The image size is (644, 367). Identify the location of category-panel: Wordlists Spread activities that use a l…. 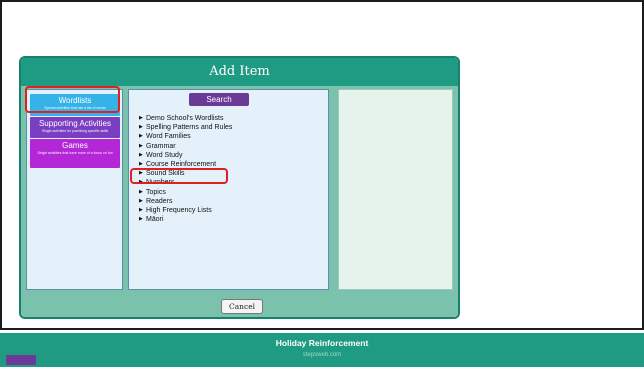
(74, 189).